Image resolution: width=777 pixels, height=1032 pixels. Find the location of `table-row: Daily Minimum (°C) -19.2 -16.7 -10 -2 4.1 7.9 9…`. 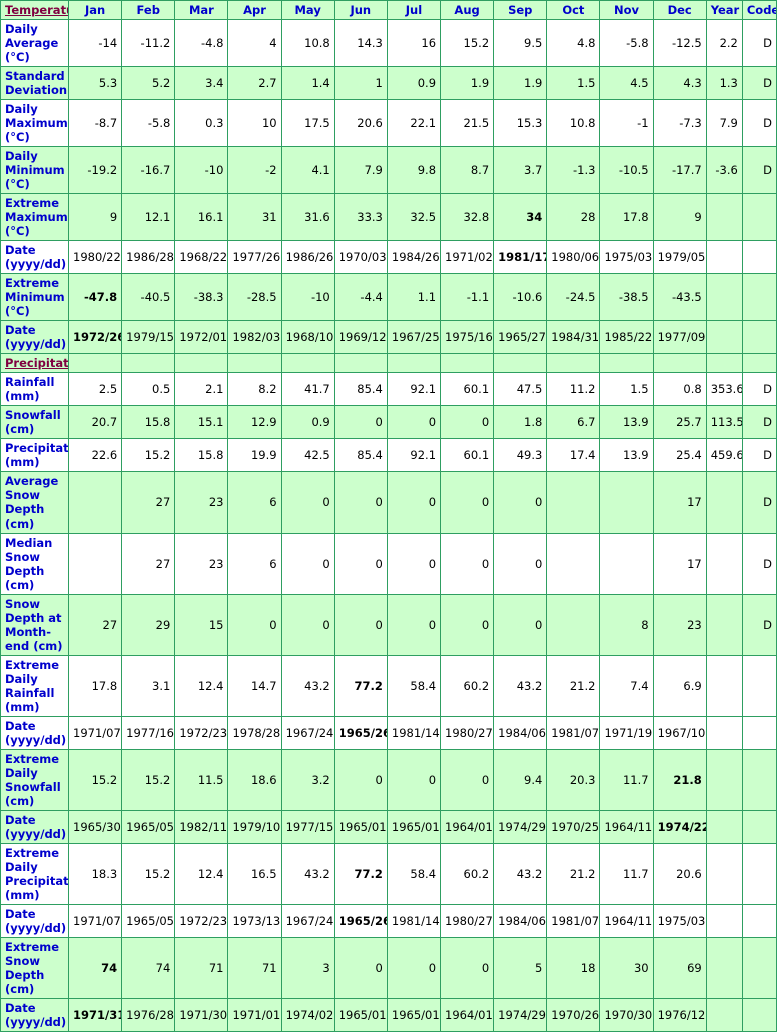

table-row: Daily Minimum (°C) -19.2 -16.7 -10 -2 4.1 7.9 9… is located at coordinates (388, 170).